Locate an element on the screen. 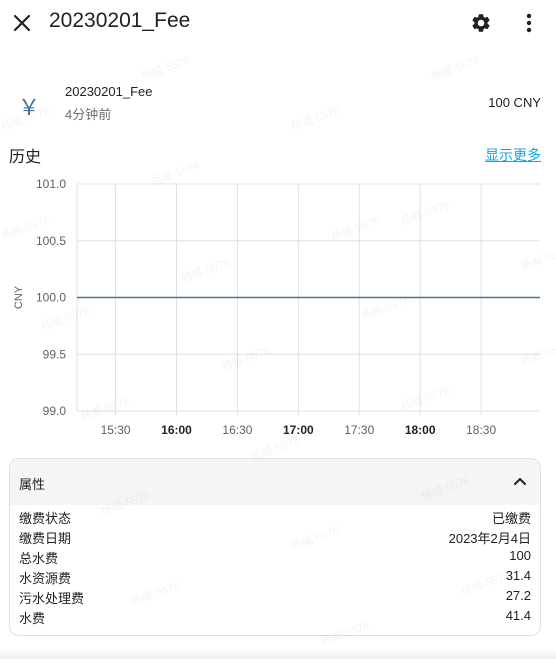 The height and width of the screenshot is (659, 556). gear-icon is located at coordinates (481, 23).